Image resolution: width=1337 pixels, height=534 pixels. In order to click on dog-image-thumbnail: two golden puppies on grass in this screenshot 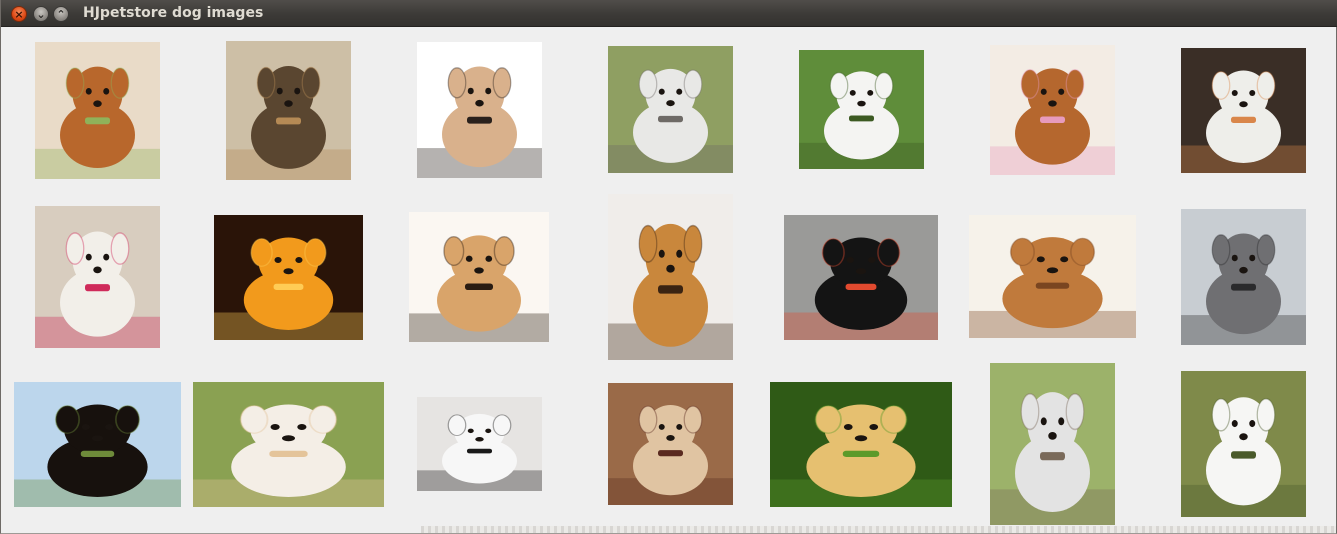, I will do `click(861, 444)`.